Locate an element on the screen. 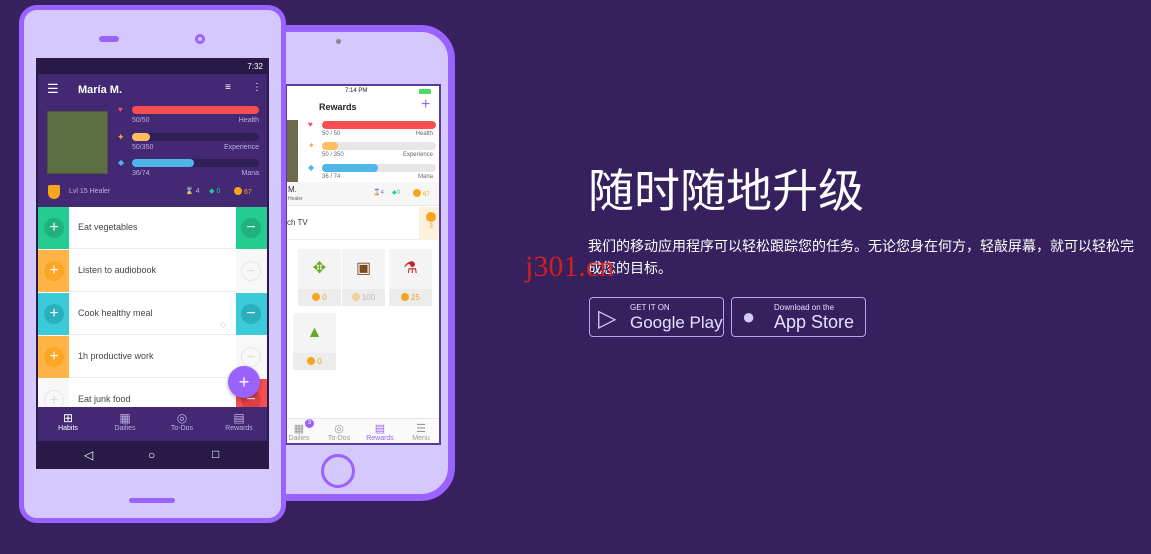 The width and height of the screenshot is (1151, 554). star-icon: ✦ is located at coordinates (121, 137).